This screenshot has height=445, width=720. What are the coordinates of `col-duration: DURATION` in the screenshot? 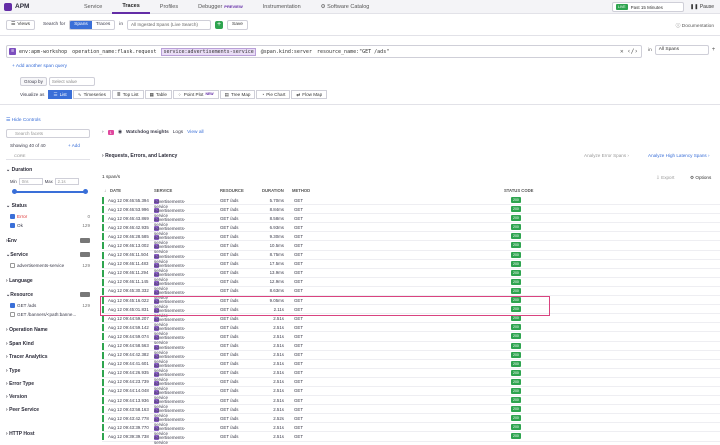 It's located at (273, 190).